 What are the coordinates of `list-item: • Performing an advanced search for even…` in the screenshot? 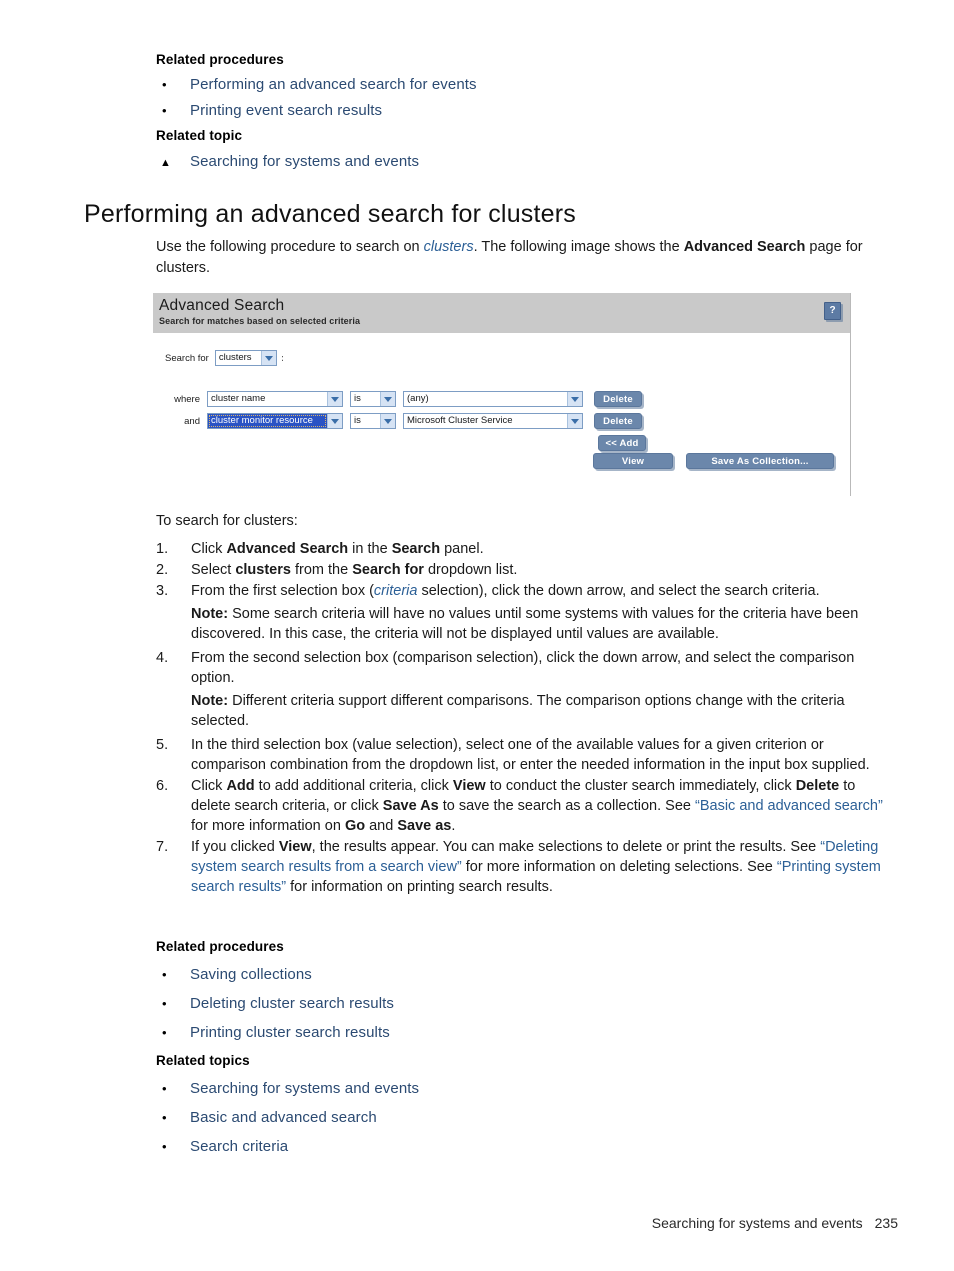 It's located at (506, 84).